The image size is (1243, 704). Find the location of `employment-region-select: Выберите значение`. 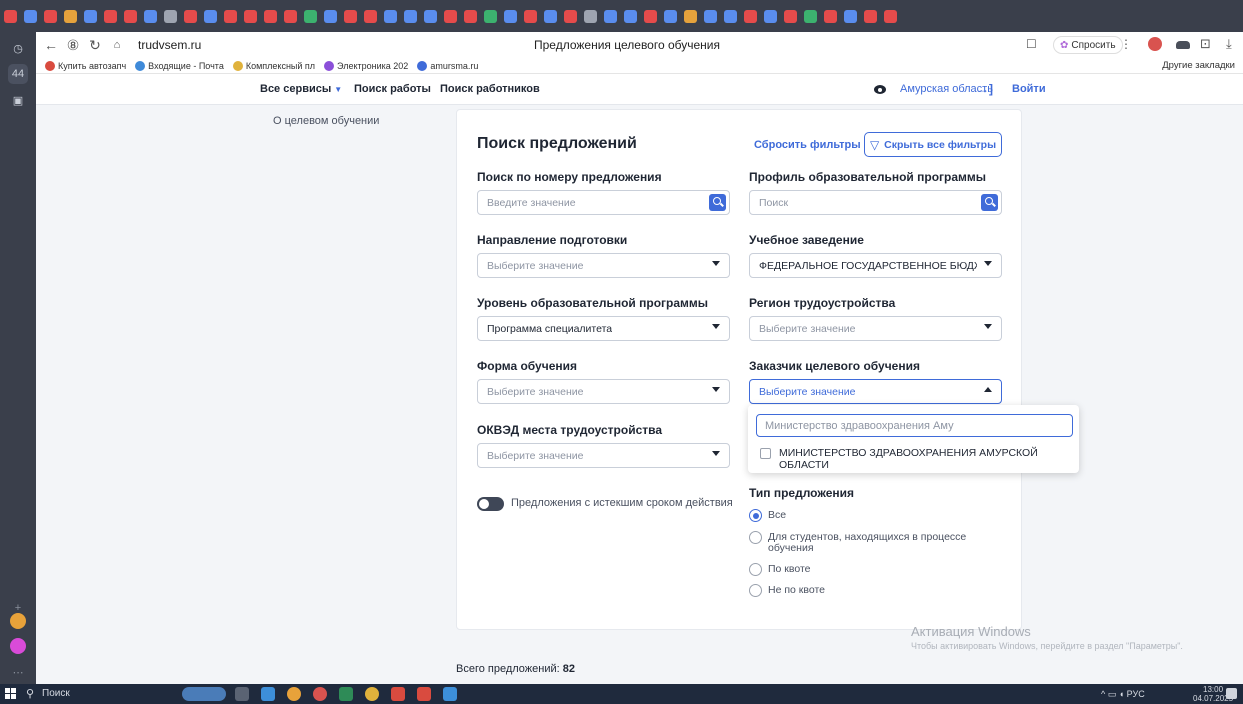

employment-region-select: Выберите значение is located at coordinates (875, 328).